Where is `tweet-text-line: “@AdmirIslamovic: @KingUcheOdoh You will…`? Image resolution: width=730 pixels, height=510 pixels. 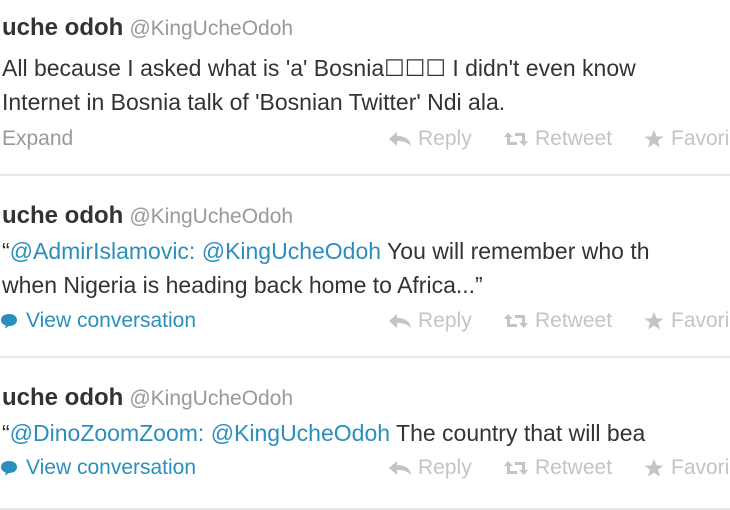
tweet-text-line: “@AdmirIslamovic: @KingUcheOdoh You will… is located at coordinates (326, 251).